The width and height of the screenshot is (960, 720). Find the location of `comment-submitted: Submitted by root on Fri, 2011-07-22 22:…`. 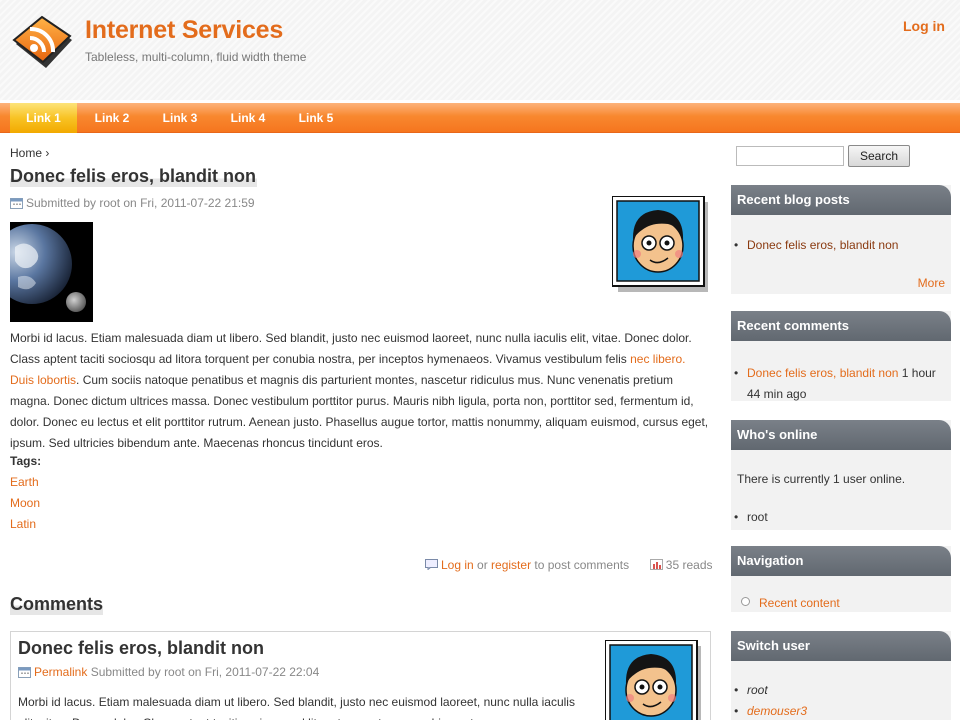

comment-submitted: Submitted by root on Fri, 2011-07-22 22:… is located at coordinates (203, 672).